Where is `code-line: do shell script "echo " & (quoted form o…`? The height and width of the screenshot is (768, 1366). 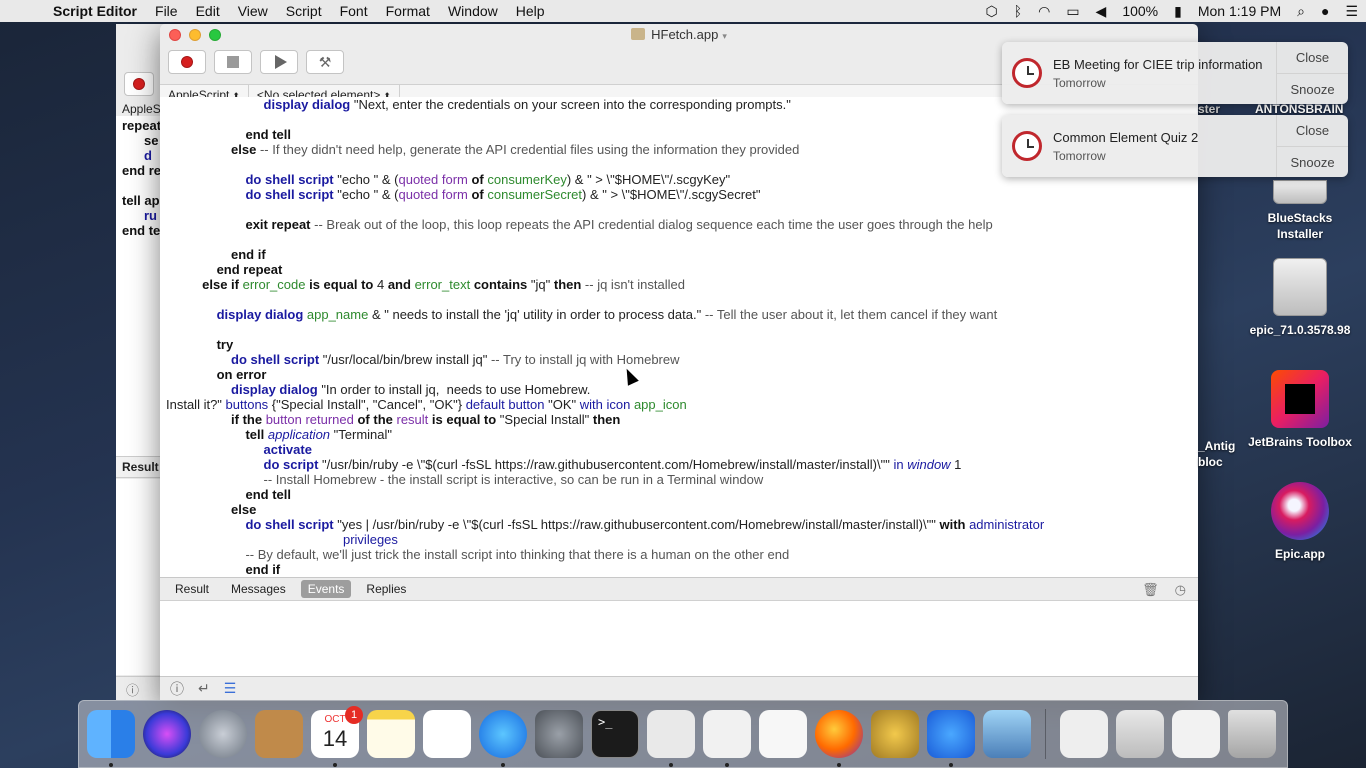 code-line: do shell script "echo " & (quoted form o… is located at coordinates (679, 194).